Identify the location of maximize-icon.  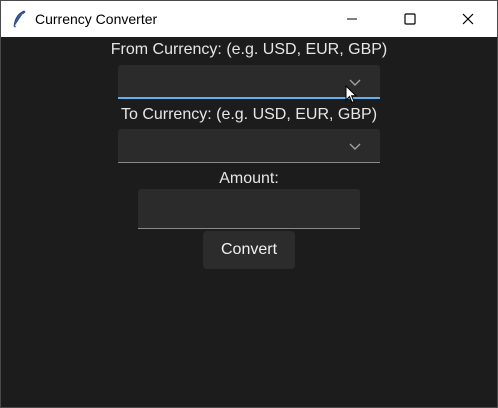
(410, 19).